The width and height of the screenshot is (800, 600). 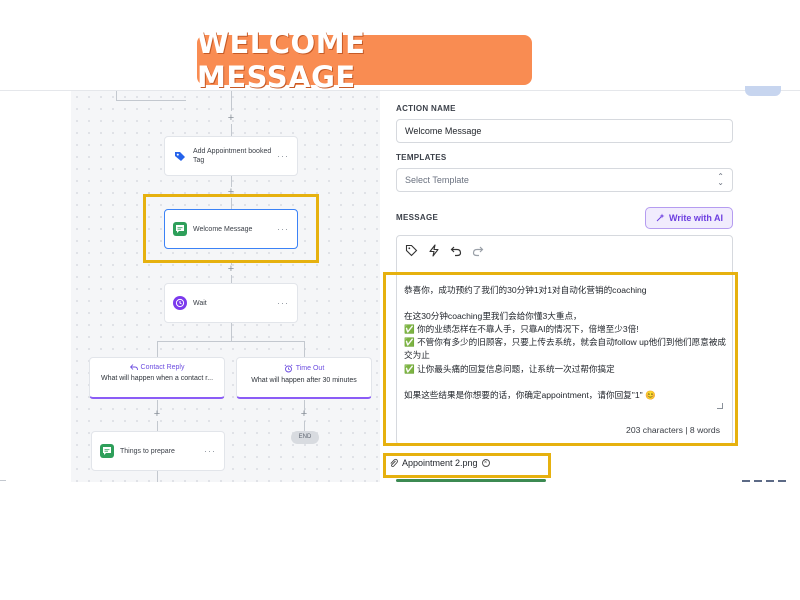 I want to click on node-things-to-prepare: Things to prepare ···, so click(x=158, y=451).